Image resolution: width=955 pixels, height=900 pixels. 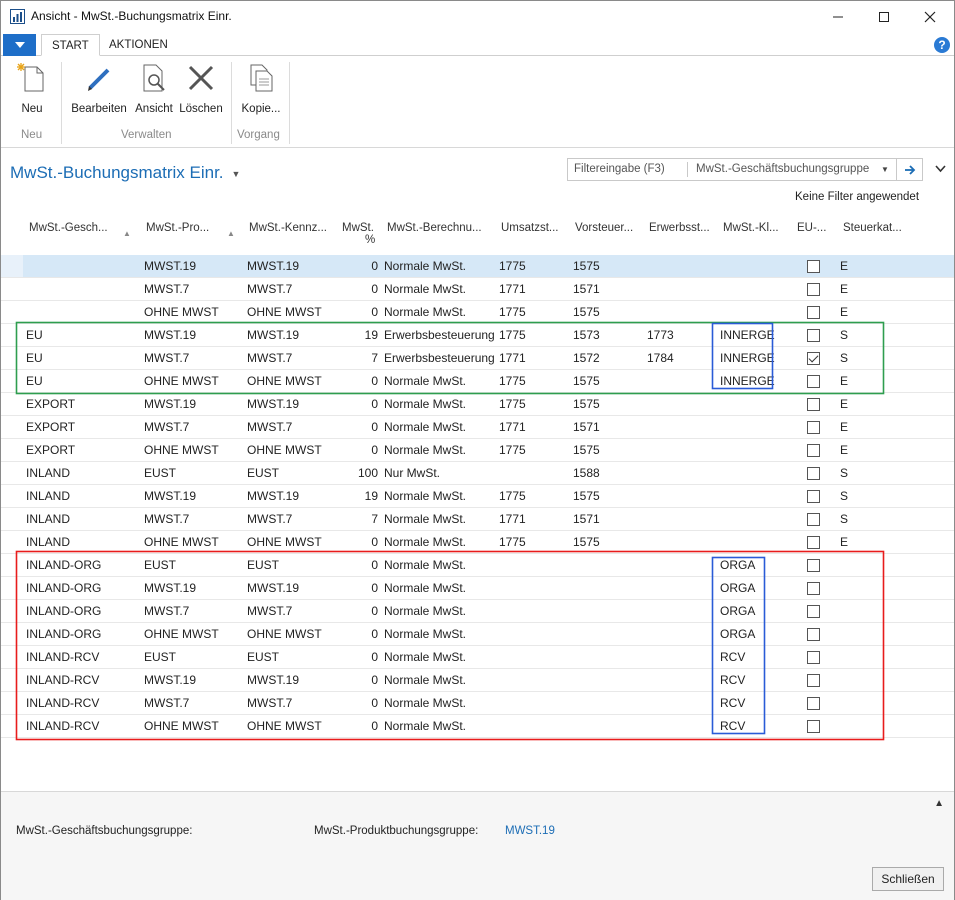 I want to click on table-row: INLAND-RCV EUST EUST 0 Normale MwSt. RCV, so click(x=477, y=657).